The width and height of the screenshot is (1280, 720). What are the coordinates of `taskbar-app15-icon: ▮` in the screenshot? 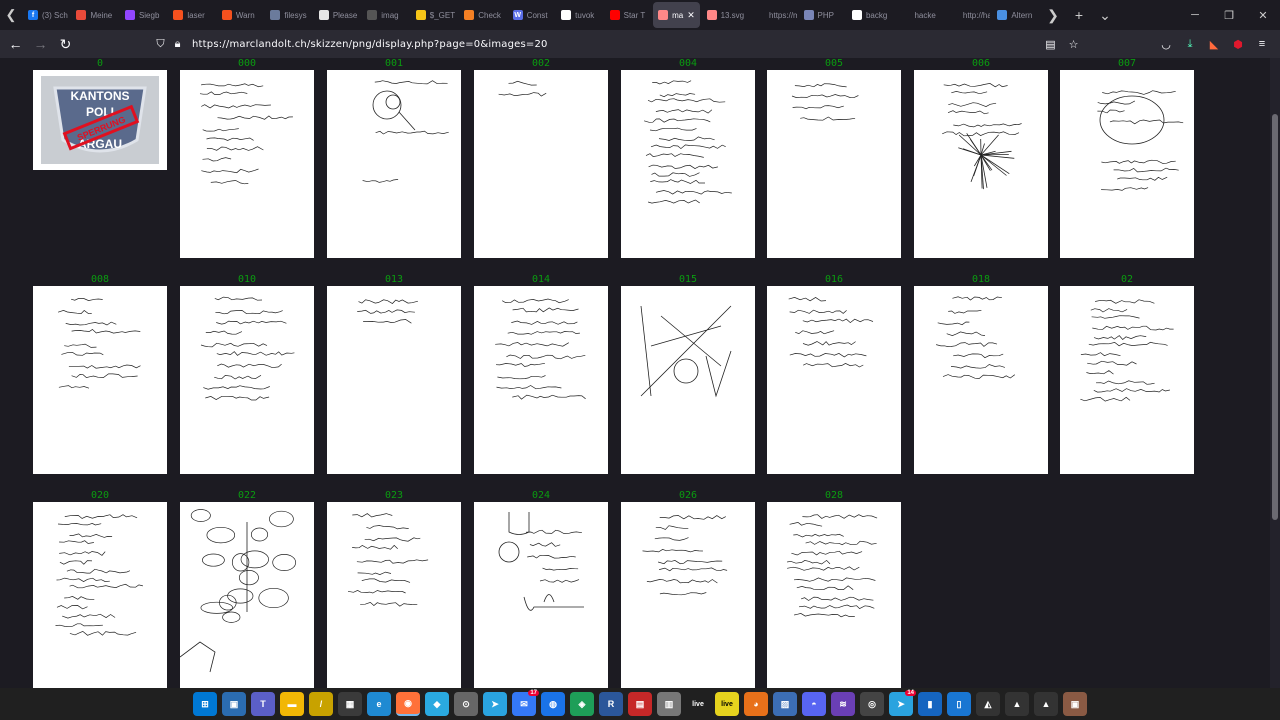 It's located at (930, 704).